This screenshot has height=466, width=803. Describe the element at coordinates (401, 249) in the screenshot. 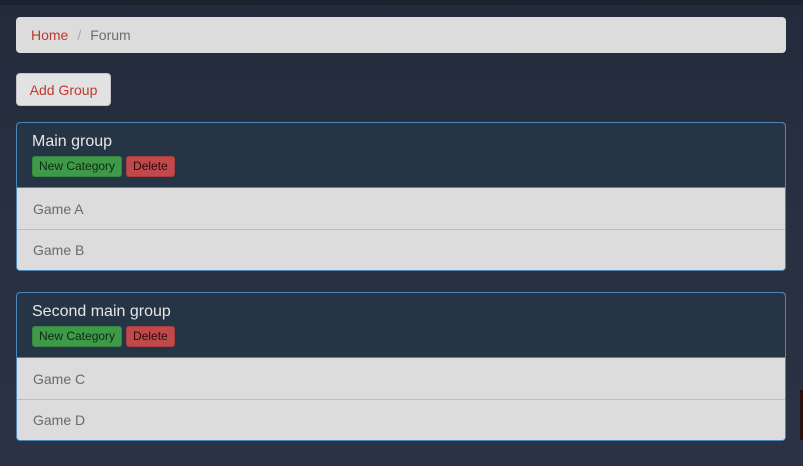

I see `category-item: Game B` at that location.